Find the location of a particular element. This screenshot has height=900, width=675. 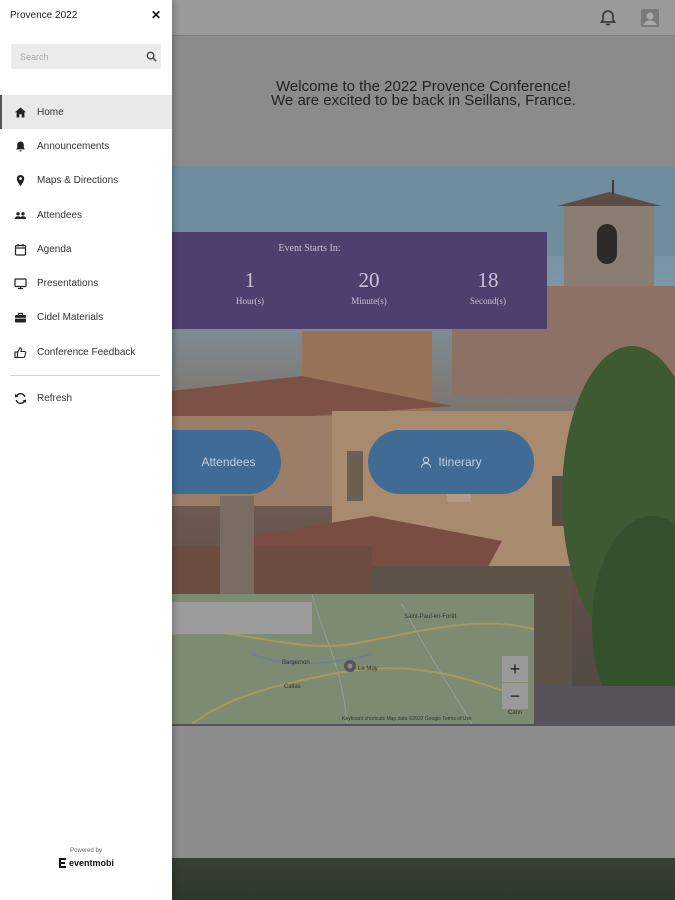

seconds-value: 18 is located at coordinates (488, 280).